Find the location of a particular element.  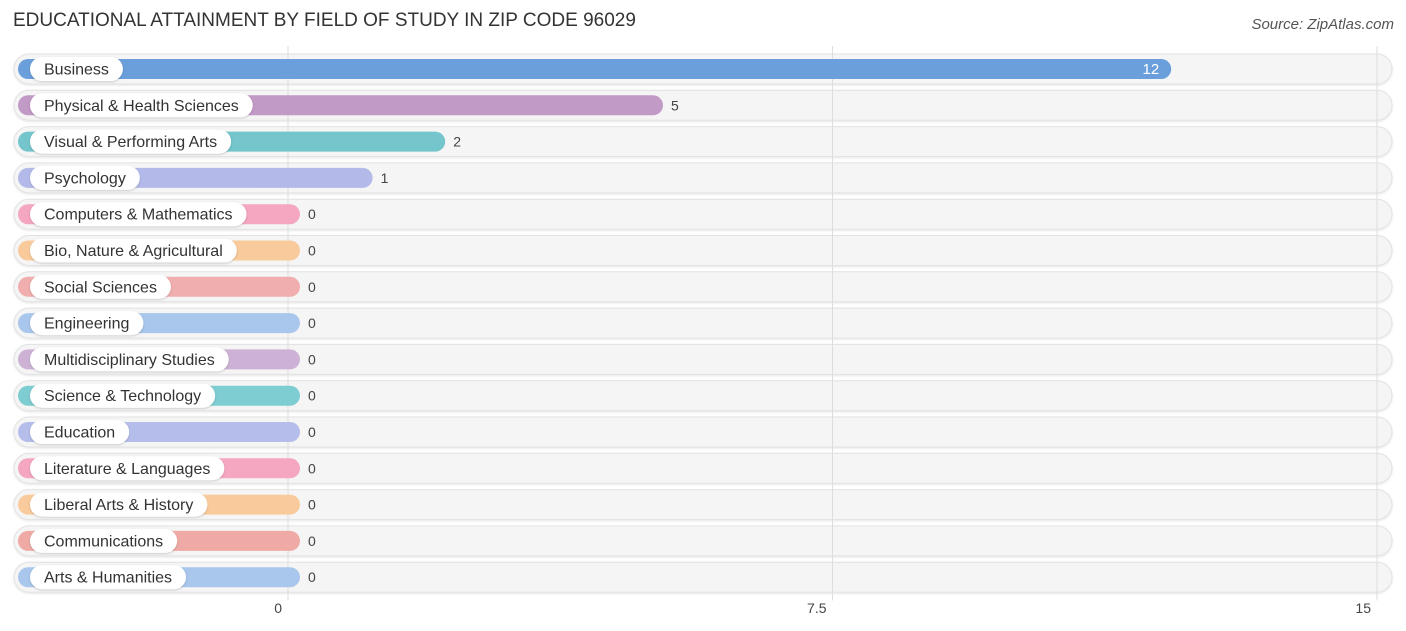

category-label: Arts & Humanities is located at coordinates (108, 578).